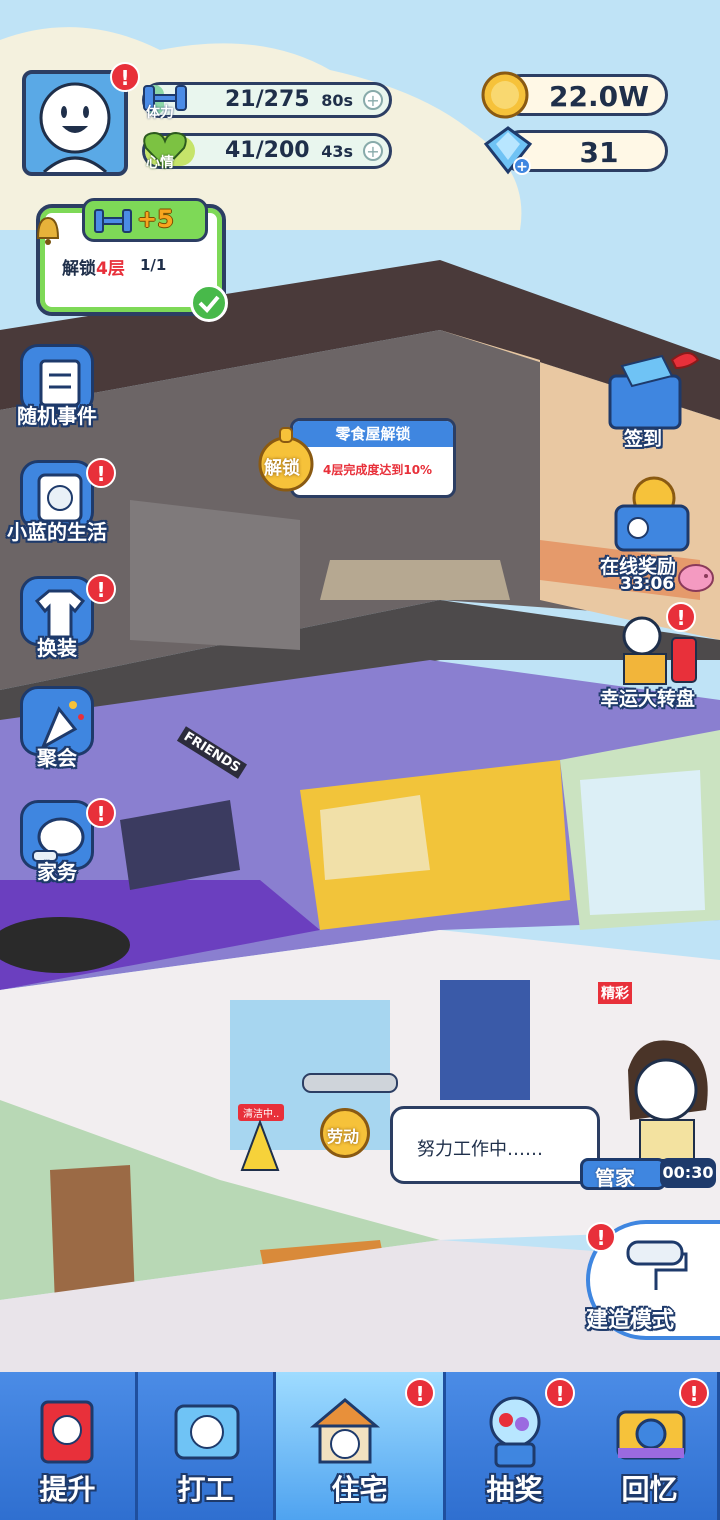 The image size is (720, 1520). I want to click on nav-tab-label: 打工, so click(205, 1489).